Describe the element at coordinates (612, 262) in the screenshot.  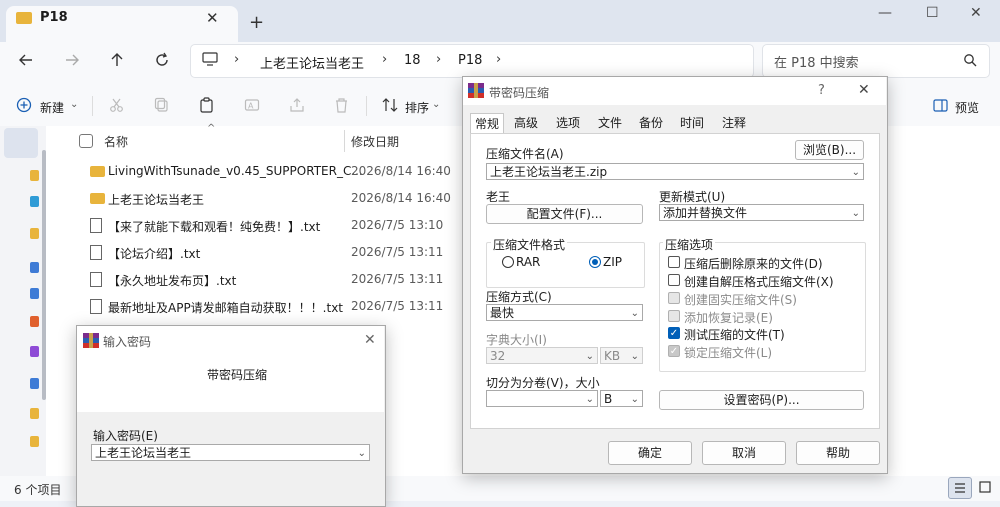
I see `zip-label: ZIP` at that location.